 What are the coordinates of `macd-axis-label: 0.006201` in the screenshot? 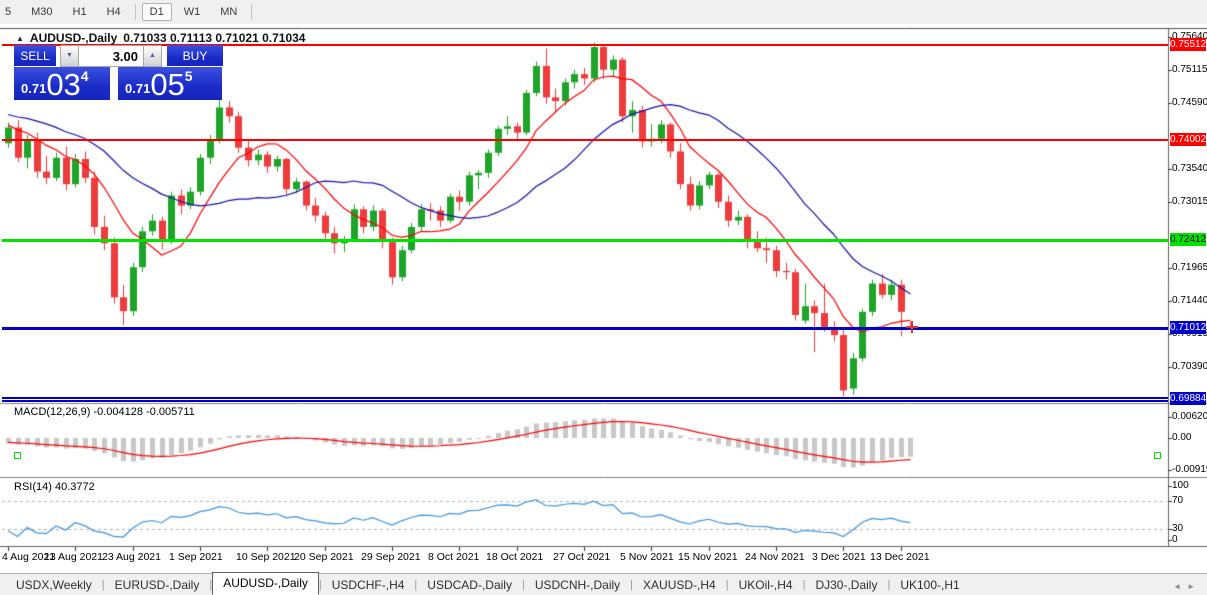 It's located at (1189, 416).